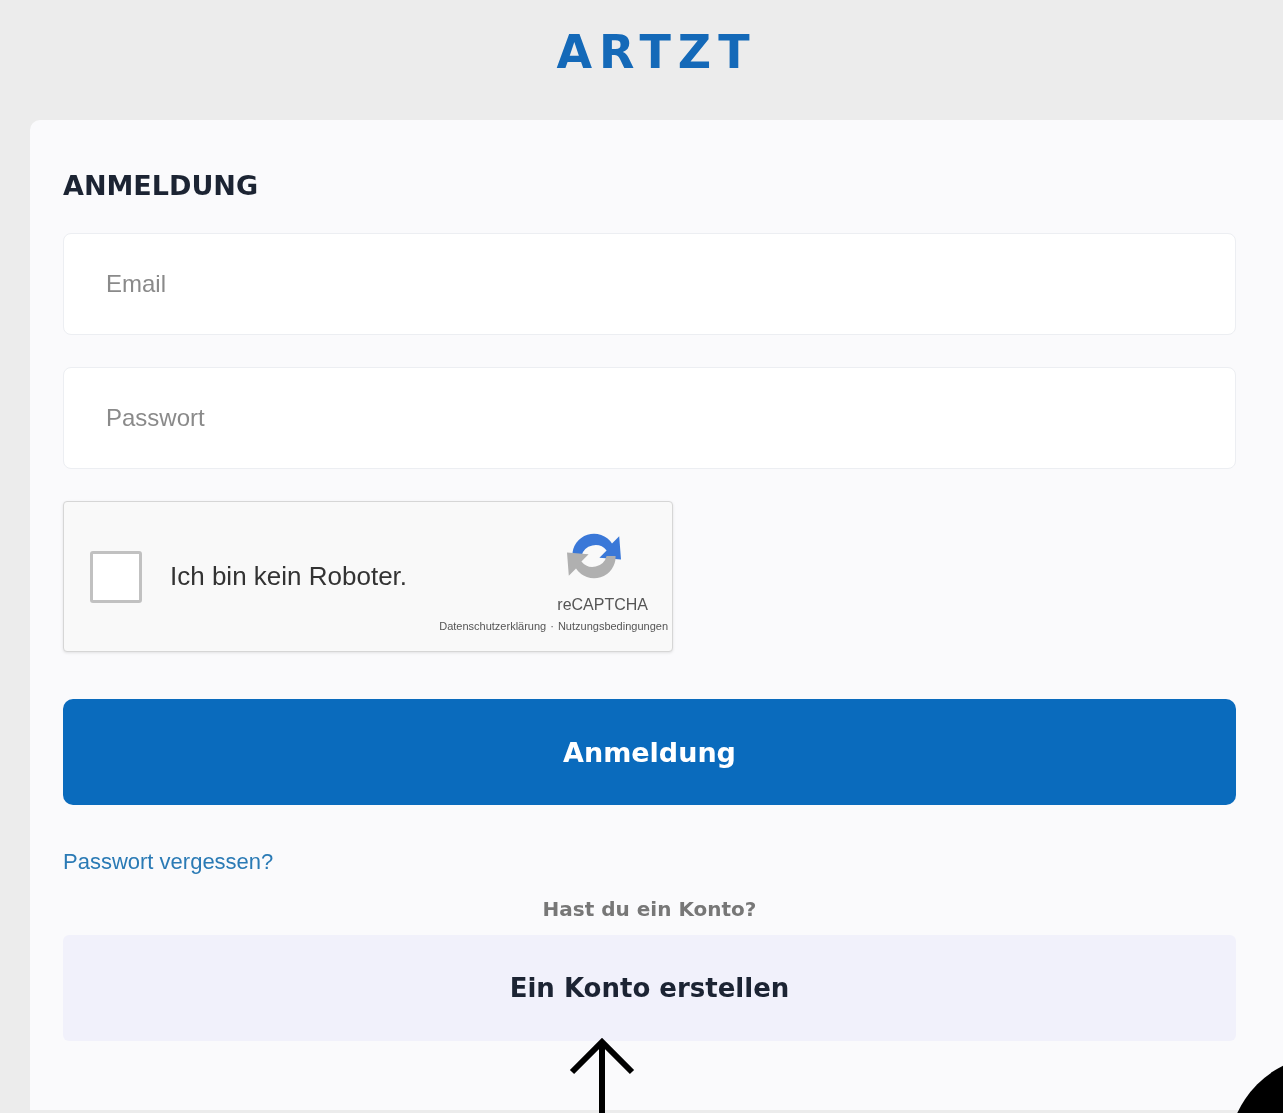  Describe the element at coordinates (649, 418) in the screenshot. I see `input-field: Passwort` at that location.